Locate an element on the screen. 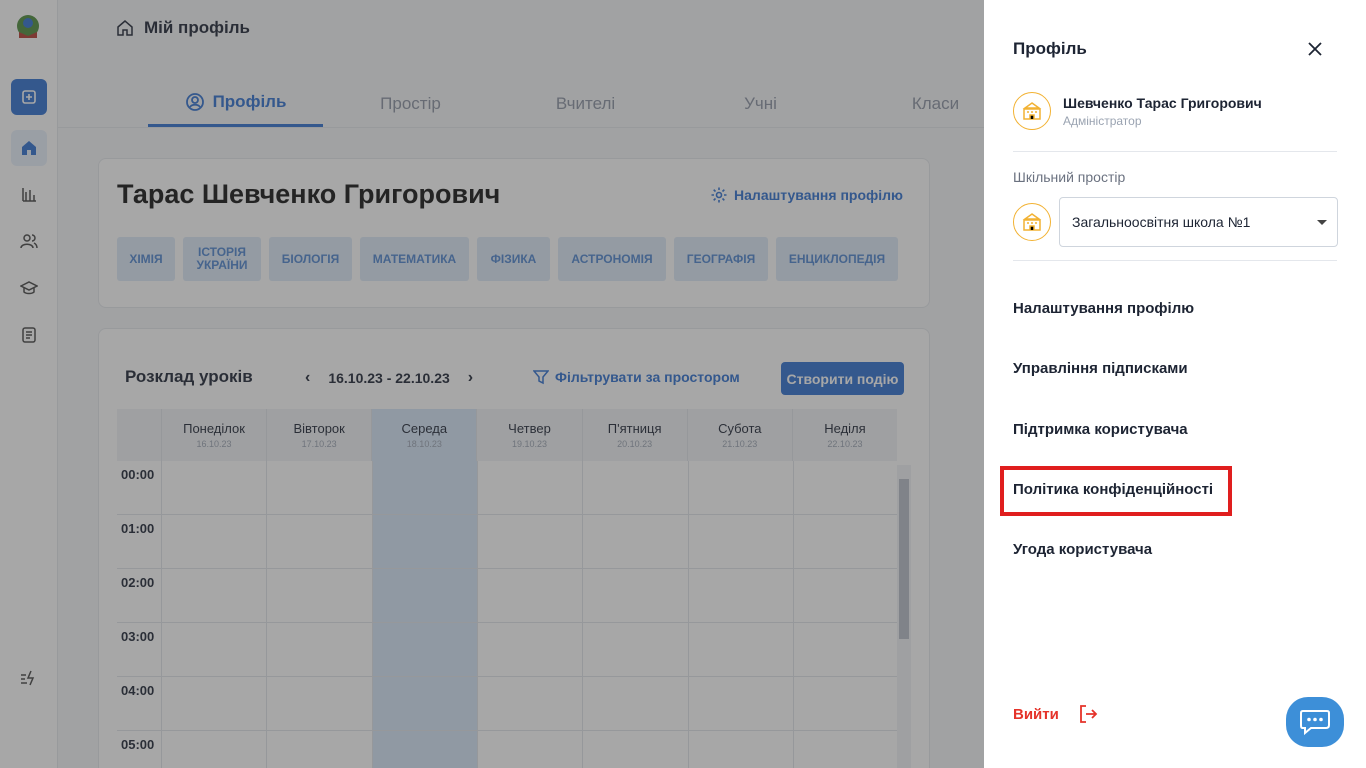 The width and height of the screenshot is (1366, 768). close-icon is located at coordinates (1315, 49).